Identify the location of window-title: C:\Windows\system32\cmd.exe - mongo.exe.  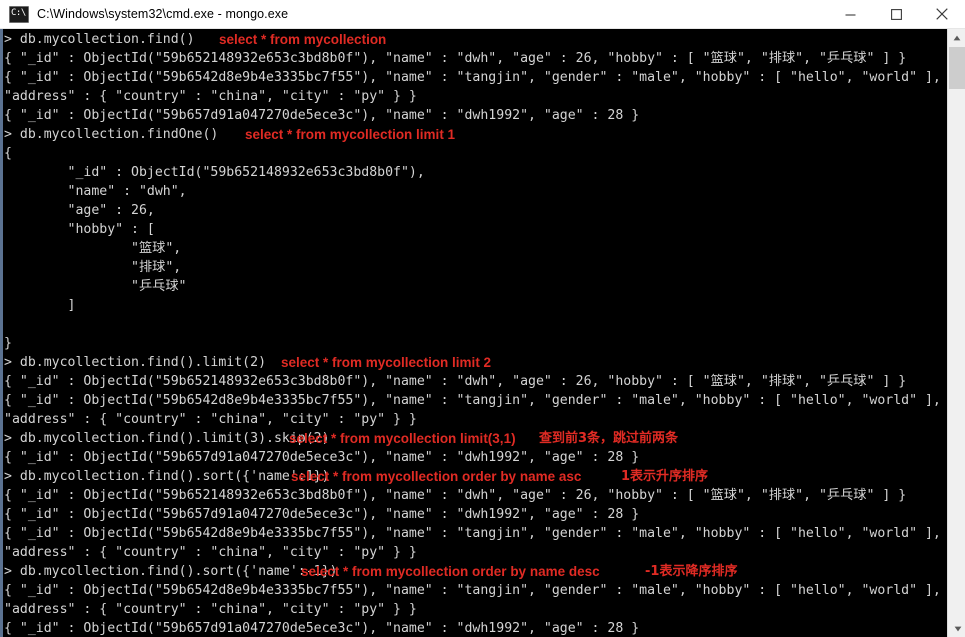
(163, 14).